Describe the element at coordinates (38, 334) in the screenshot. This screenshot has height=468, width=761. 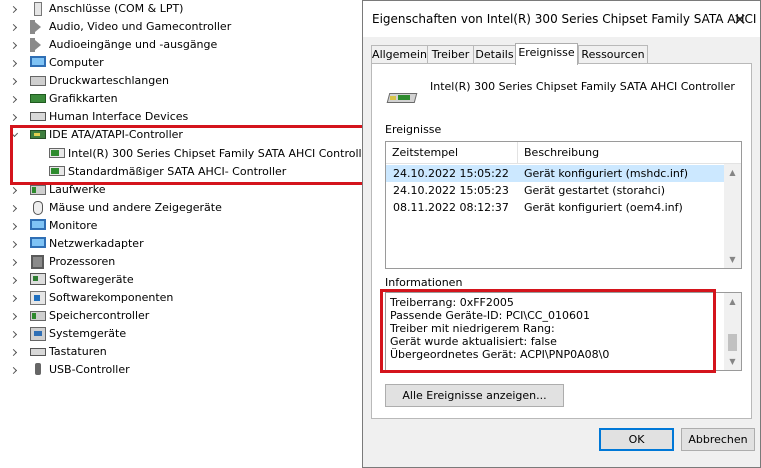
I see `system-device-icon` at that location.